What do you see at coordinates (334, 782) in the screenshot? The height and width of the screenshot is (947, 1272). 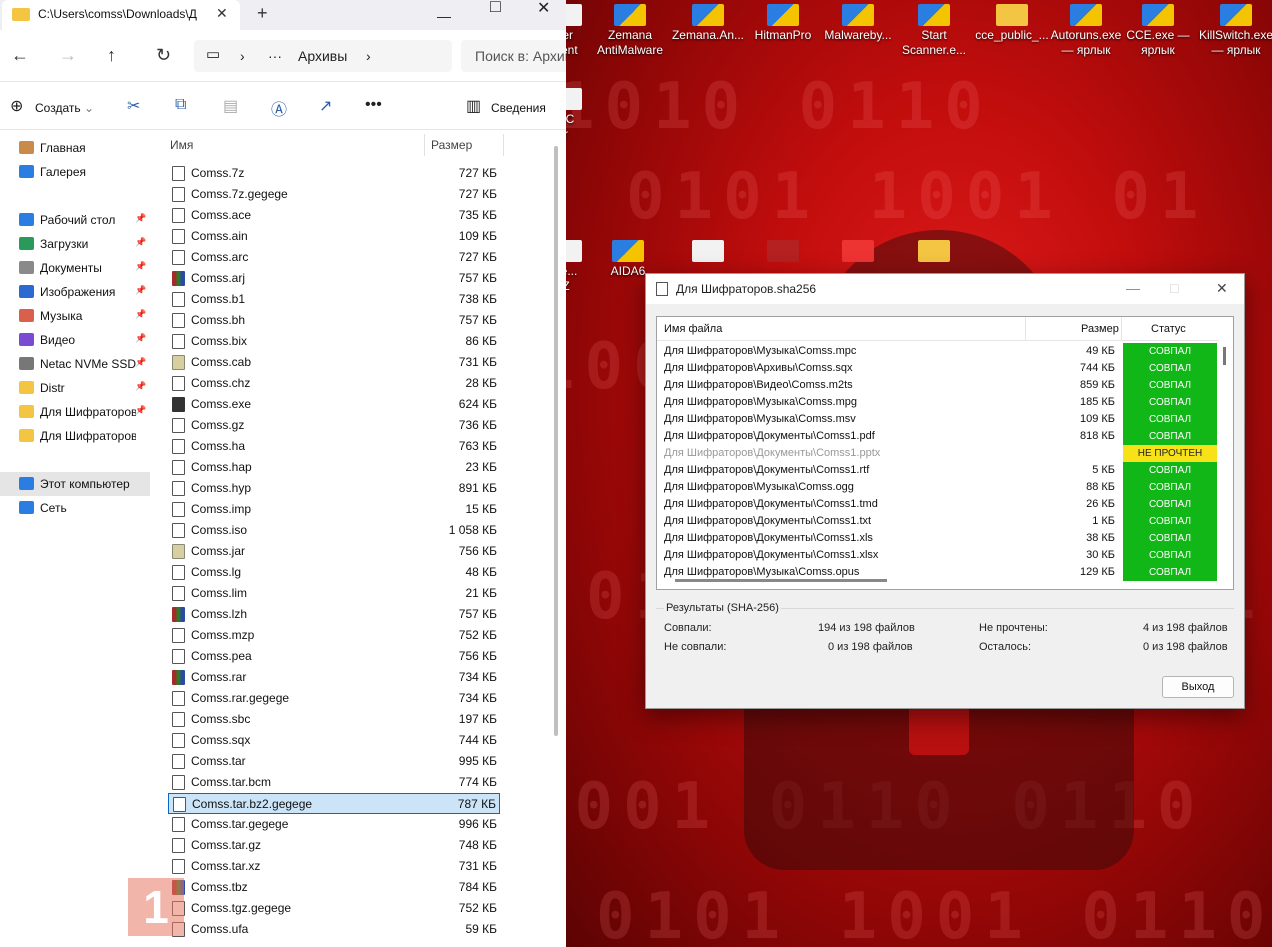 I see `file-row: Comss.tar.bcm 774 КБ` at bounding box center [334, 782].